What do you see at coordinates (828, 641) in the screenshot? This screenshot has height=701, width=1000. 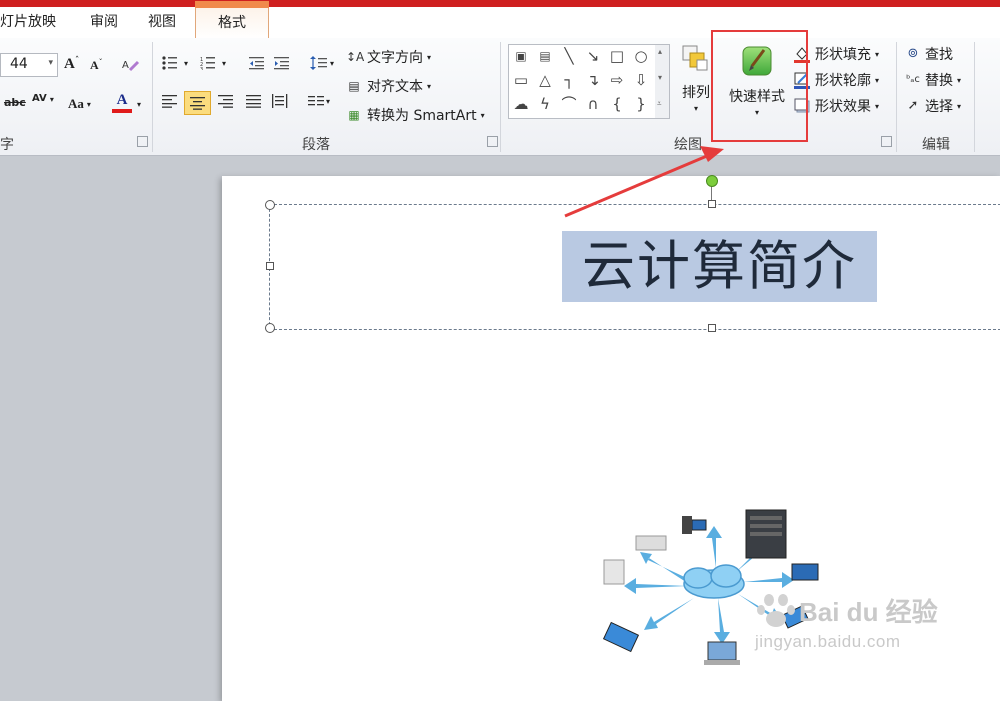 I see `watermark-url: jingyan.baidu.com` at bounding box center [828, 641].